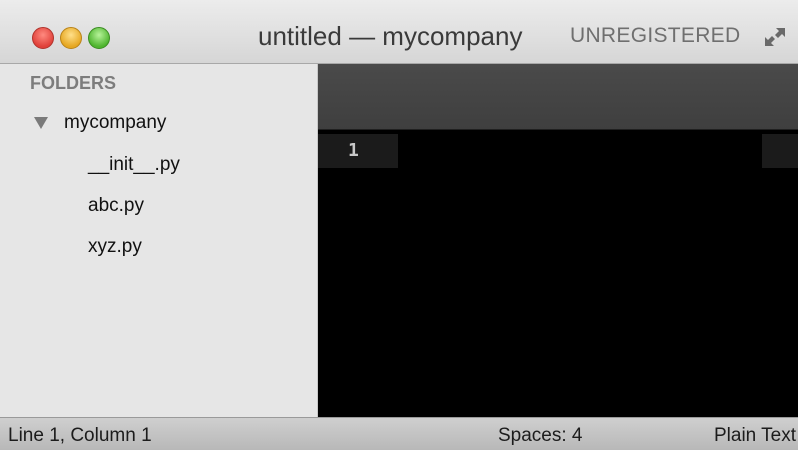 This screenshot has height=450, width=798. Describe the element at coordinates (558, 97) in the screenshot. I see `tab-bar` at that location.